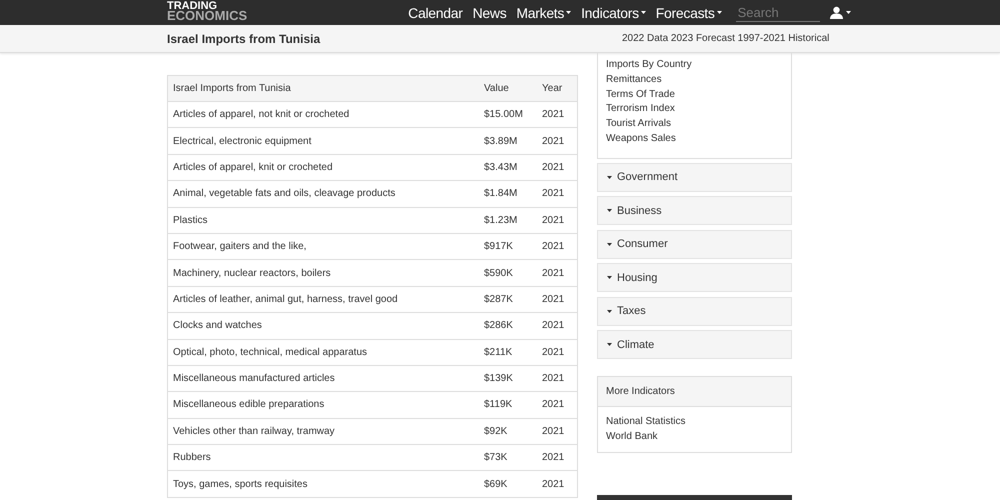 This screenshot has width=1000, height=500. I want to click on table-cell: $139K, so click(508, 378).